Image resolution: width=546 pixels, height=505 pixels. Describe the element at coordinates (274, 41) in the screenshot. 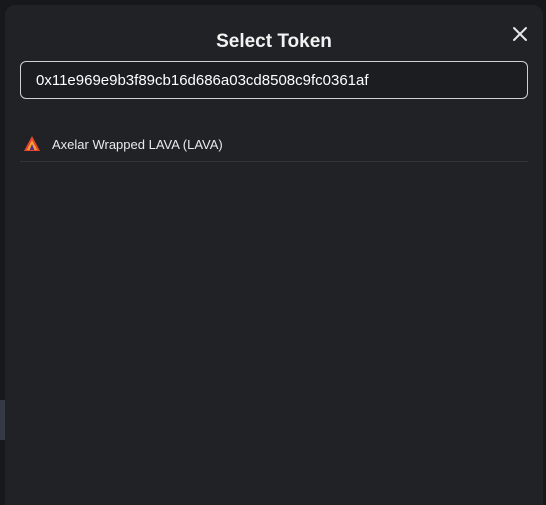

I see `modal-title: Select Token` at that location.